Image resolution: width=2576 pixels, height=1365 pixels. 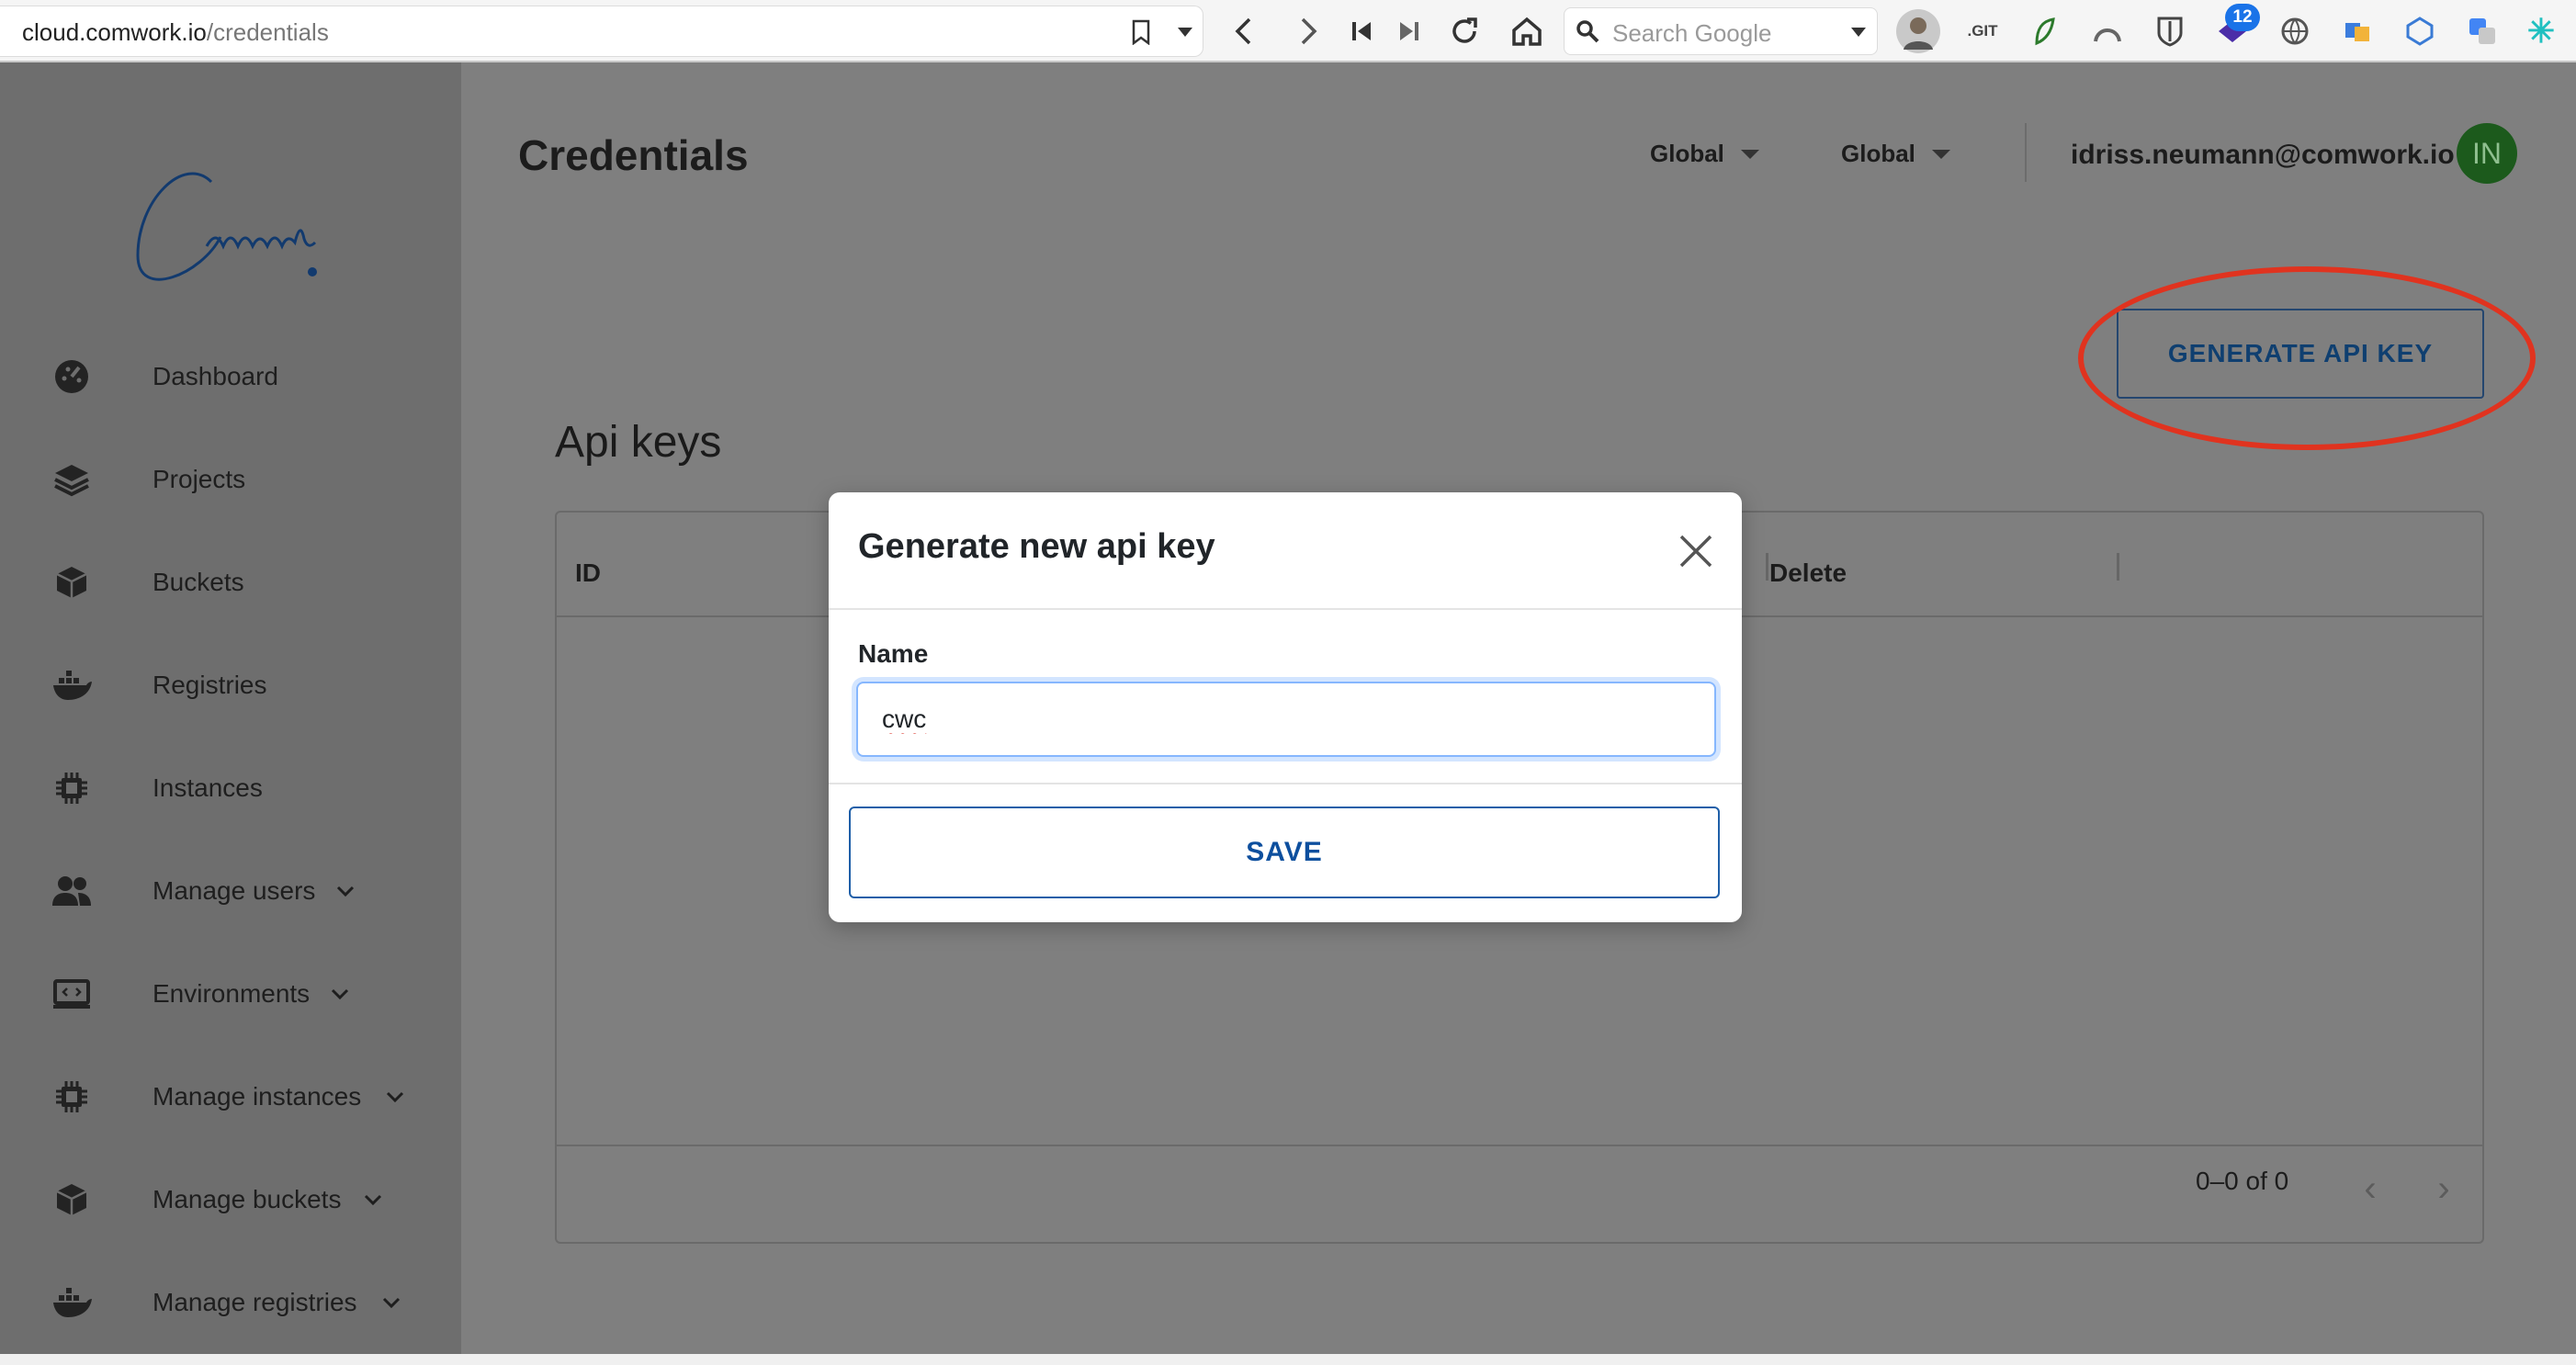 I want to click on sidebar-item-label: Manage buckets, so click(x=247, y=1199).